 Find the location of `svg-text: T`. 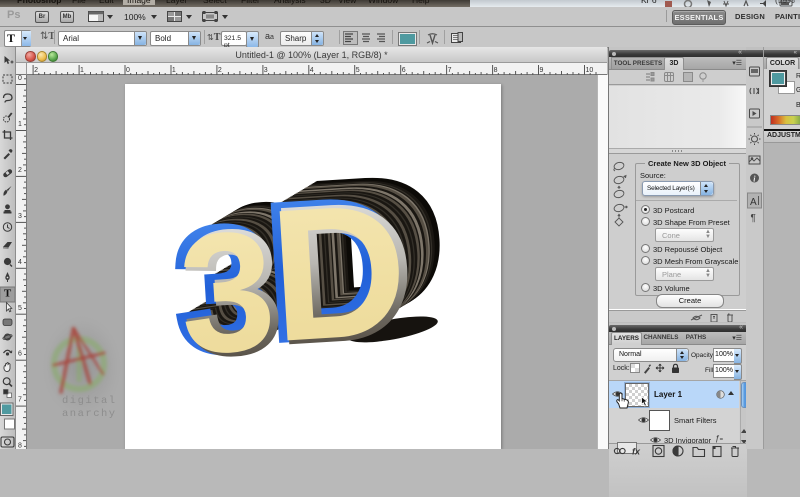

svg-text: T is located at coordinates (8, 294).